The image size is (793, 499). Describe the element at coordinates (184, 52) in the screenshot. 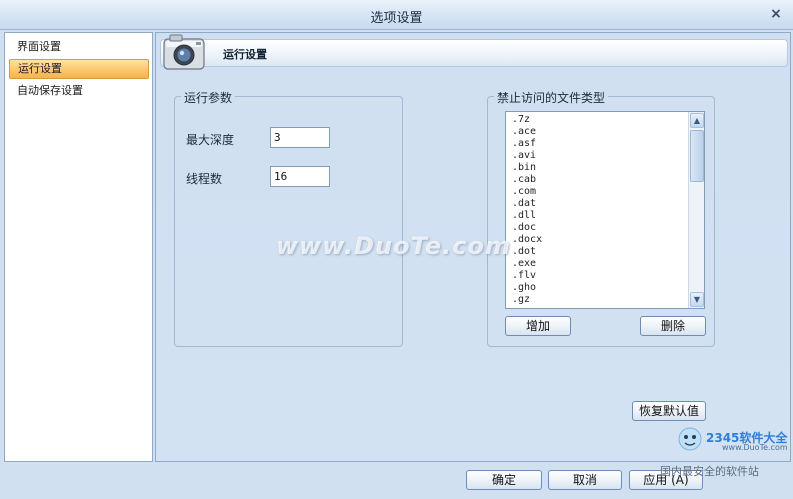

I see `camera-icon` at that location.